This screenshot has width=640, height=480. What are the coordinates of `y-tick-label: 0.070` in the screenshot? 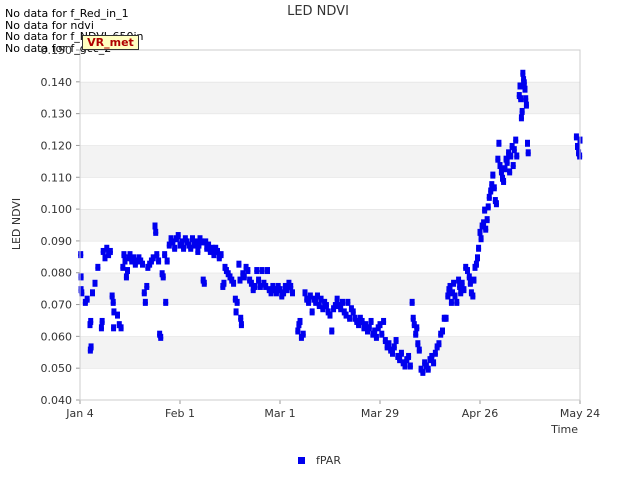 It's located at (57, 305).